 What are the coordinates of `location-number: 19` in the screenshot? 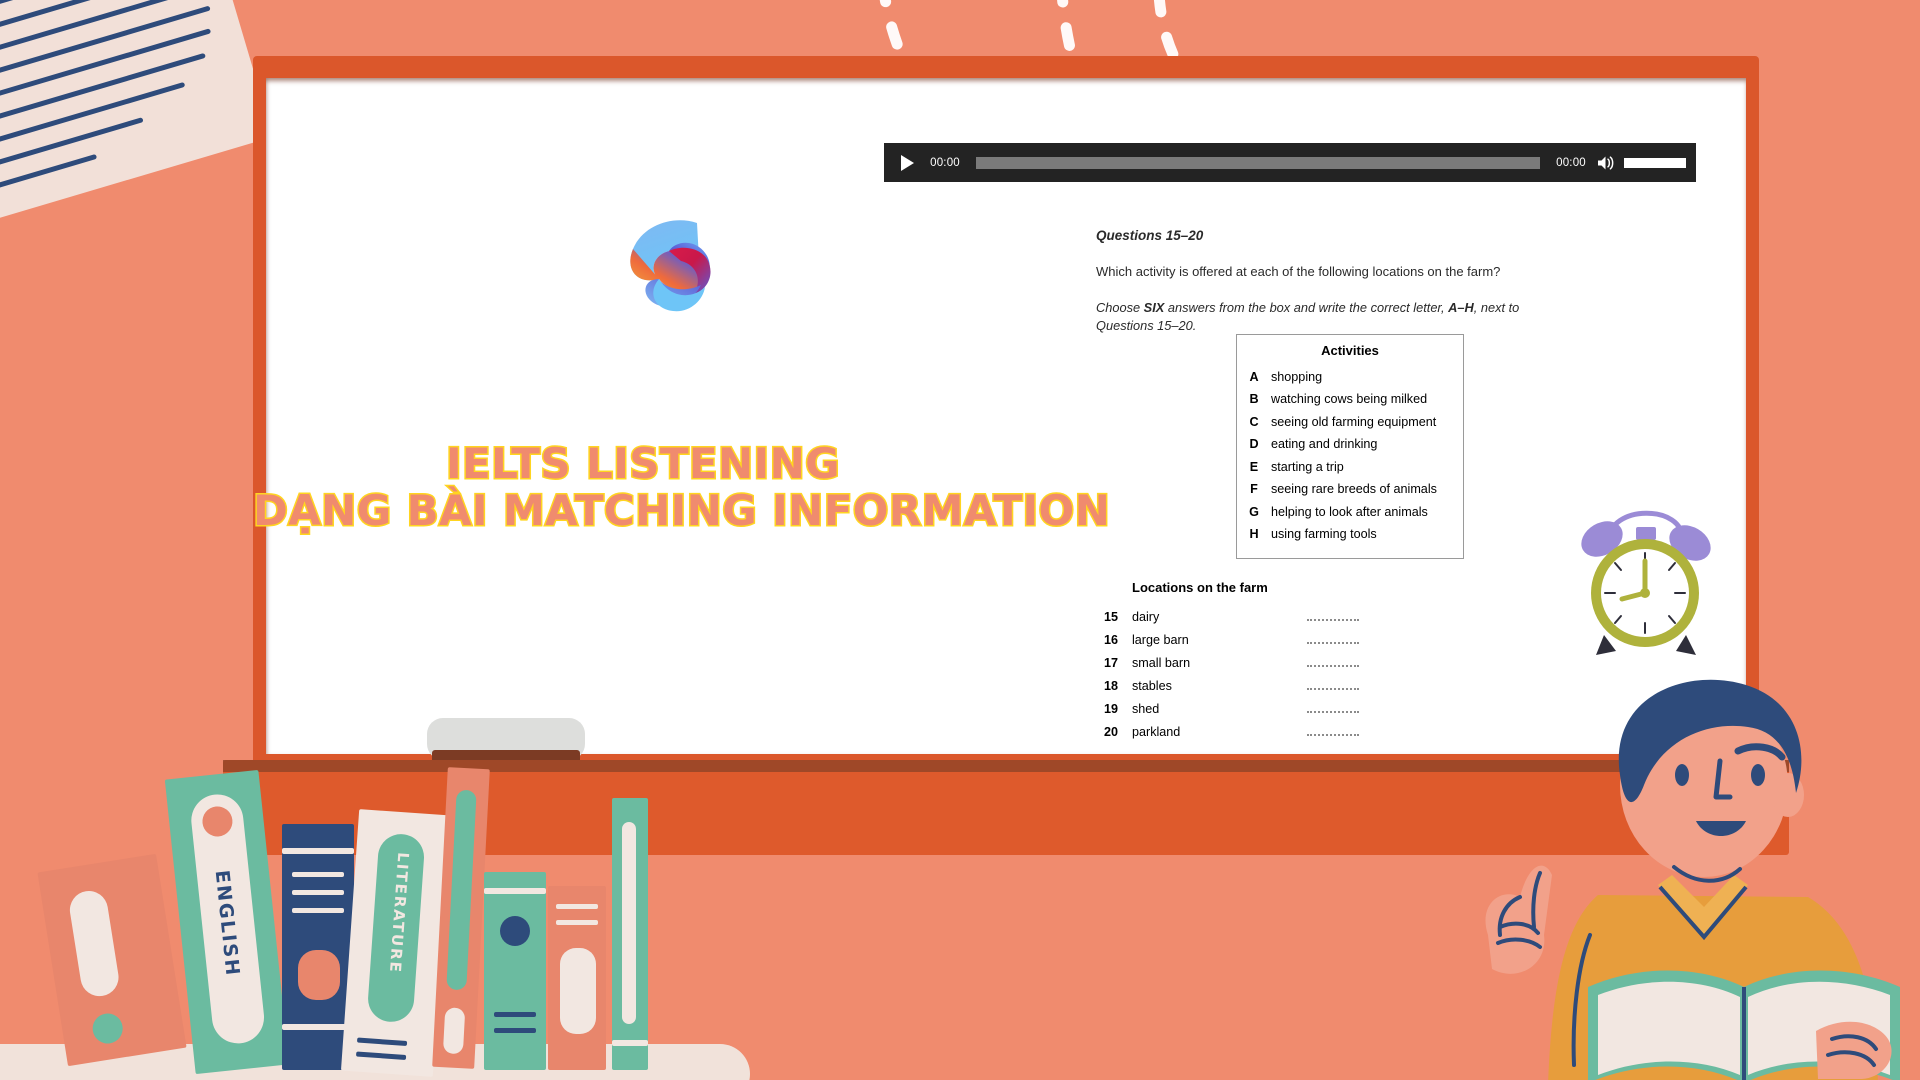 It's located at (1111, 708).